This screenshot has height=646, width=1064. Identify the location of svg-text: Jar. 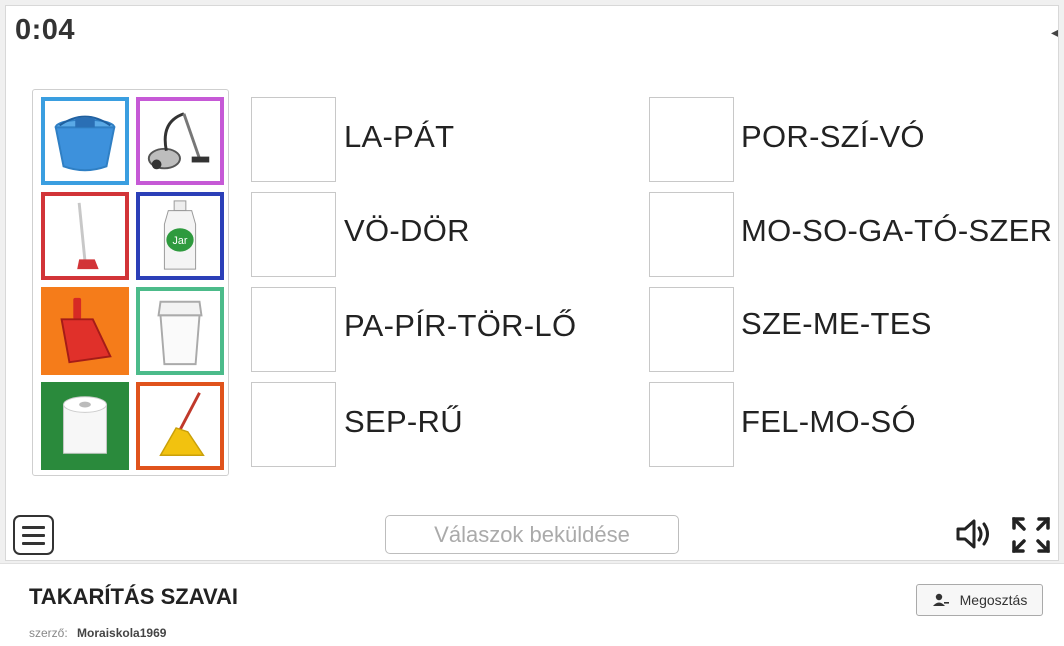
(180, 241).